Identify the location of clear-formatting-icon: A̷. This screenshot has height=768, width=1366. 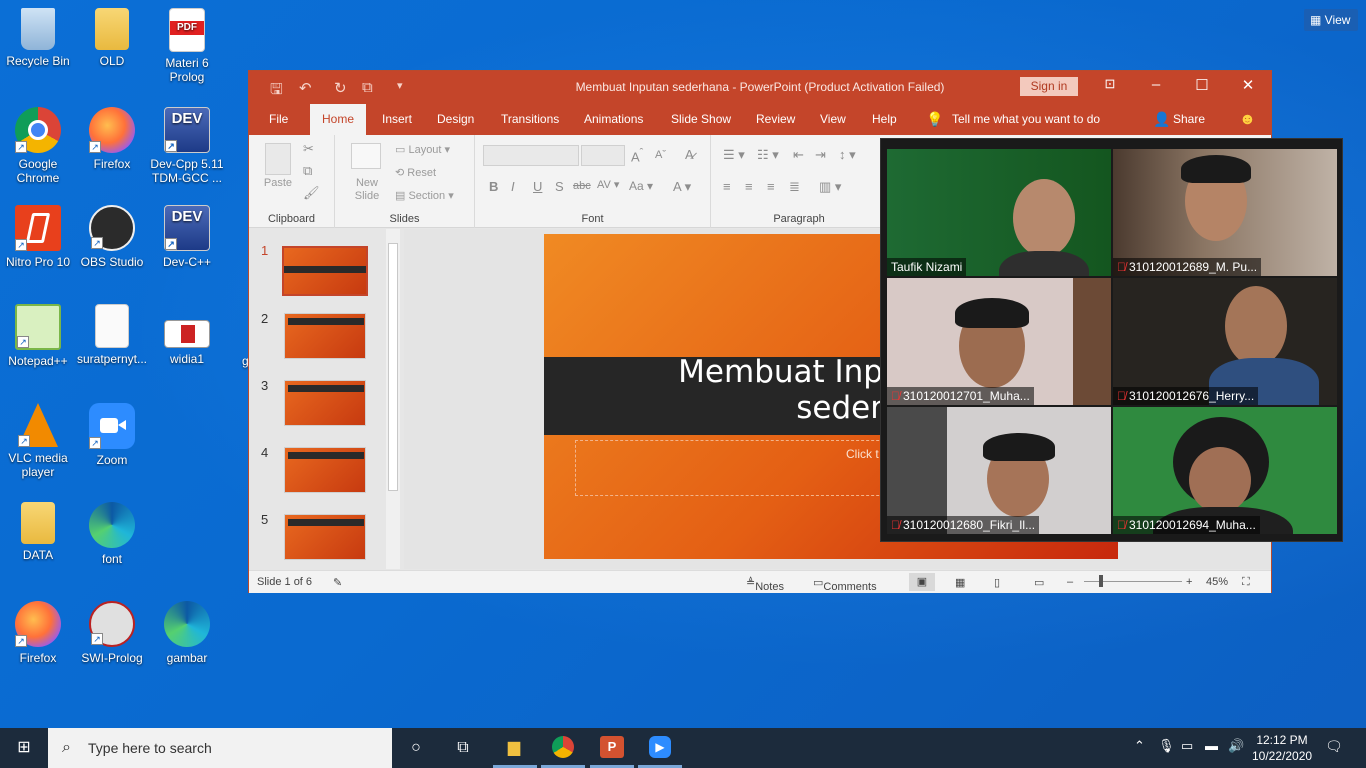
(689, 154).